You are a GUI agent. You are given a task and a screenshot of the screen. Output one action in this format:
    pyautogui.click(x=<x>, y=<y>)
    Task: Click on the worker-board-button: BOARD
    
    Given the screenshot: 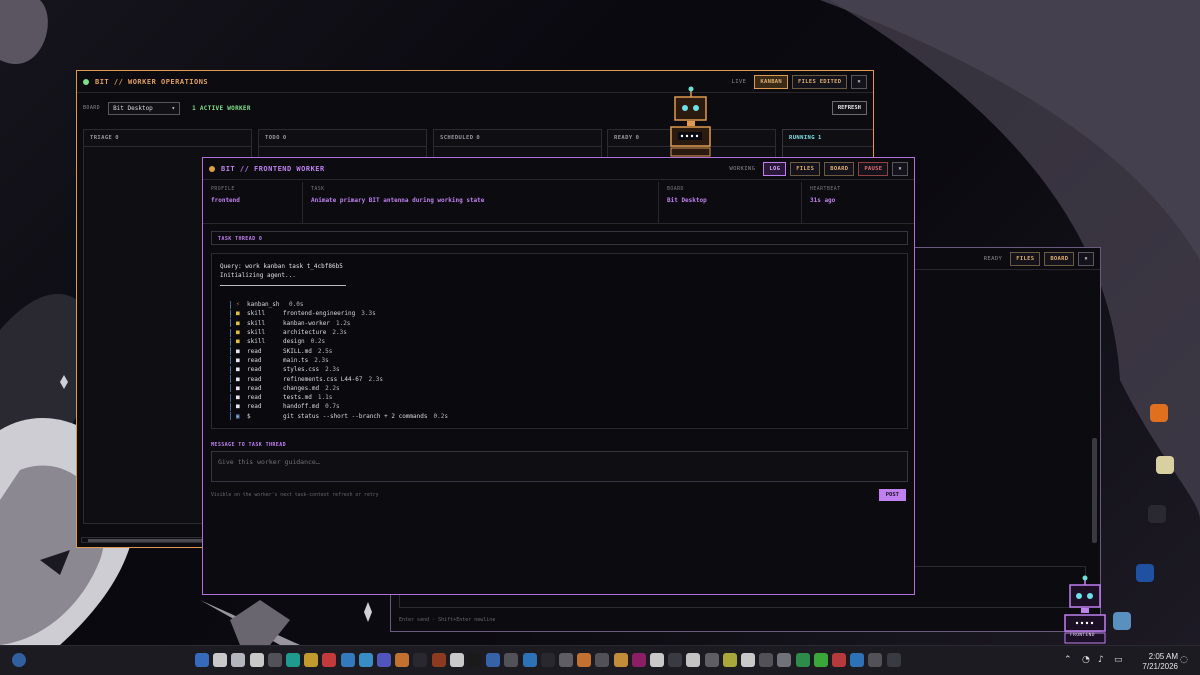 What is the action you would take?
    pyautogui.click(x=839, y=168)
    